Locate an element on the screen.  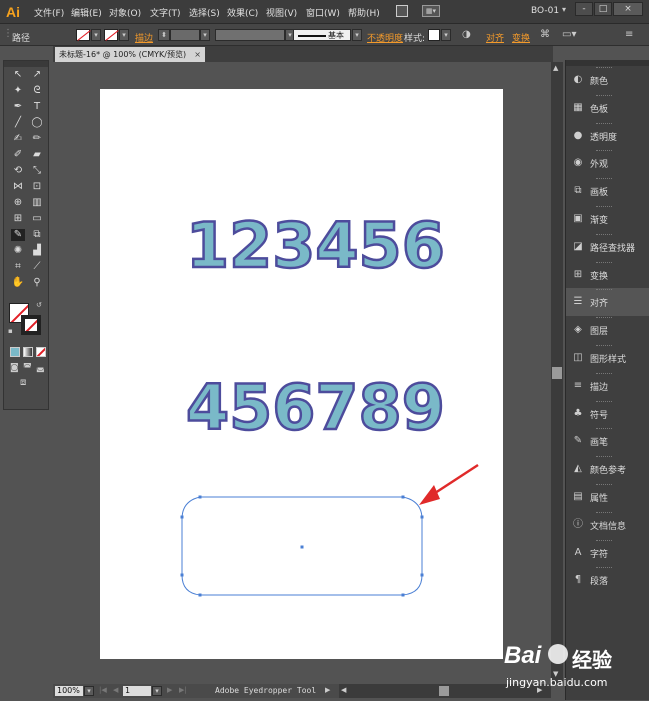
panel-item-swatches: ▦ 色板 is located at coordinates (607, 108).